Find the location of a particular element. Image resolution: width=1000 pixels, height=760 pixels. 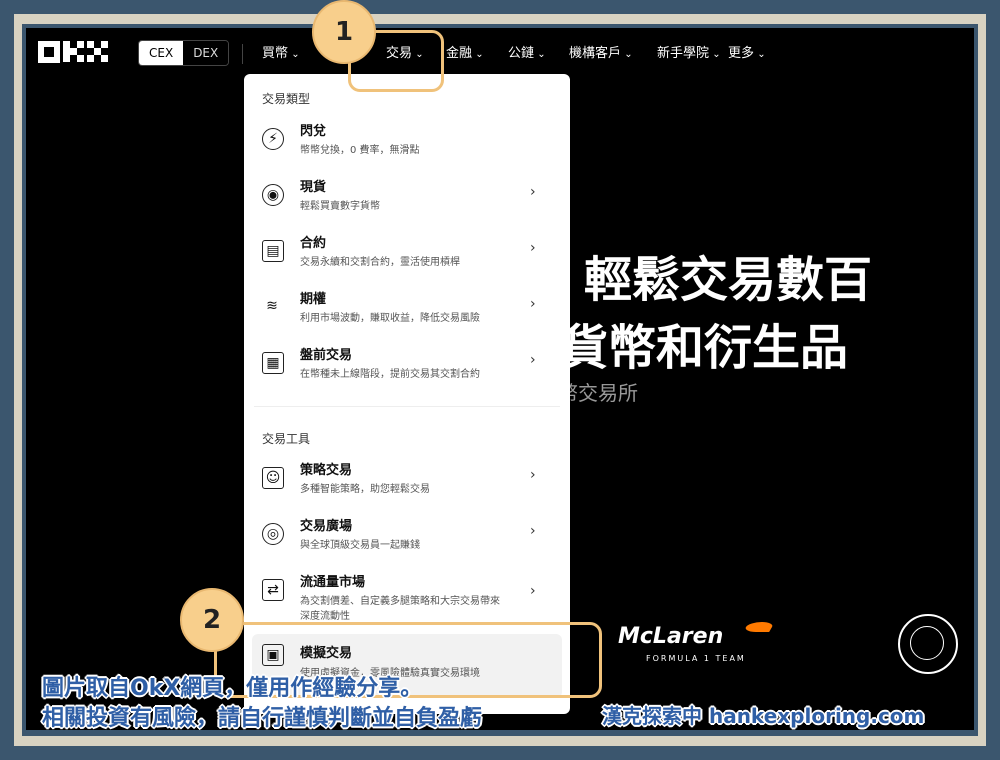

menu-item-title: 閃兌 is located at coordinates (313, 131).